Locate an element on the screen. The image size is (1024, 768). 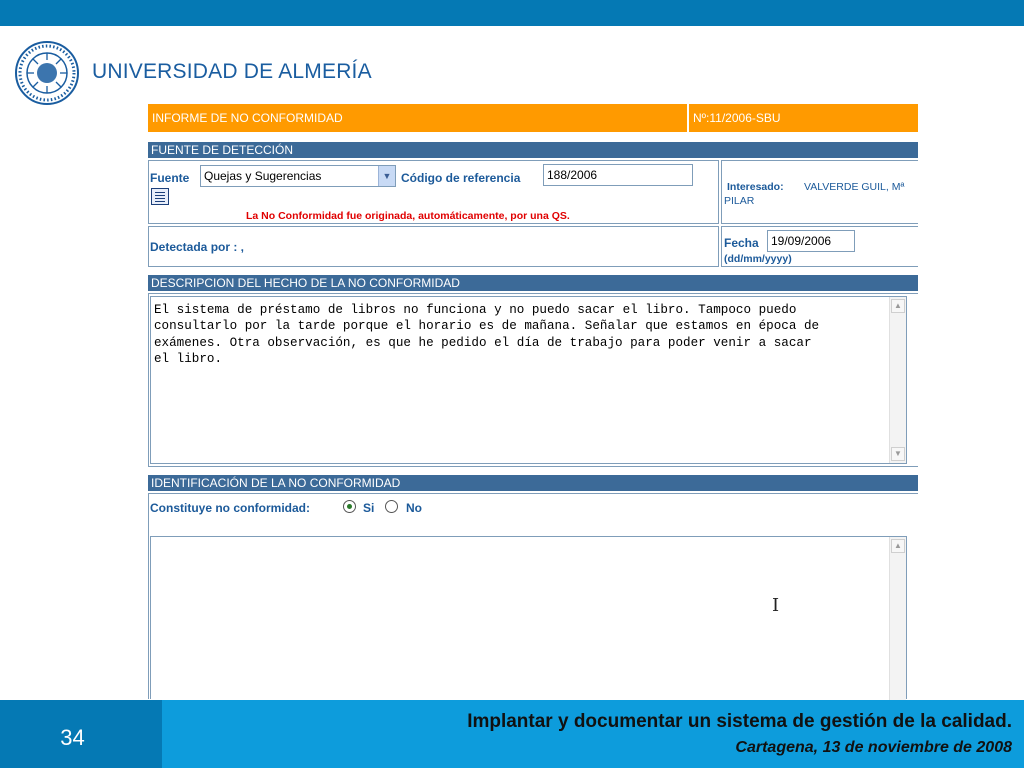
codigo-input: 188/2006 is located at coordinates (618, 175).